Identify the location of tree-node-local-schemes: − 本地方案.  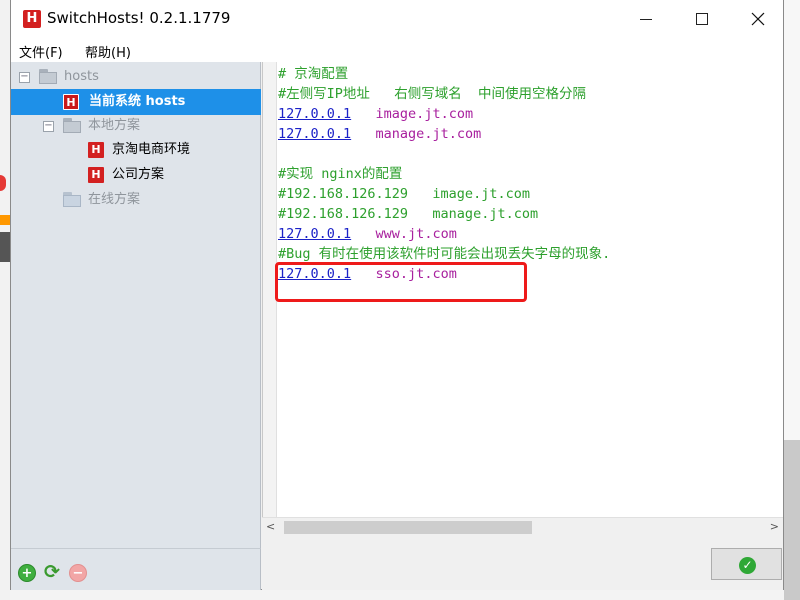
(136, 126).